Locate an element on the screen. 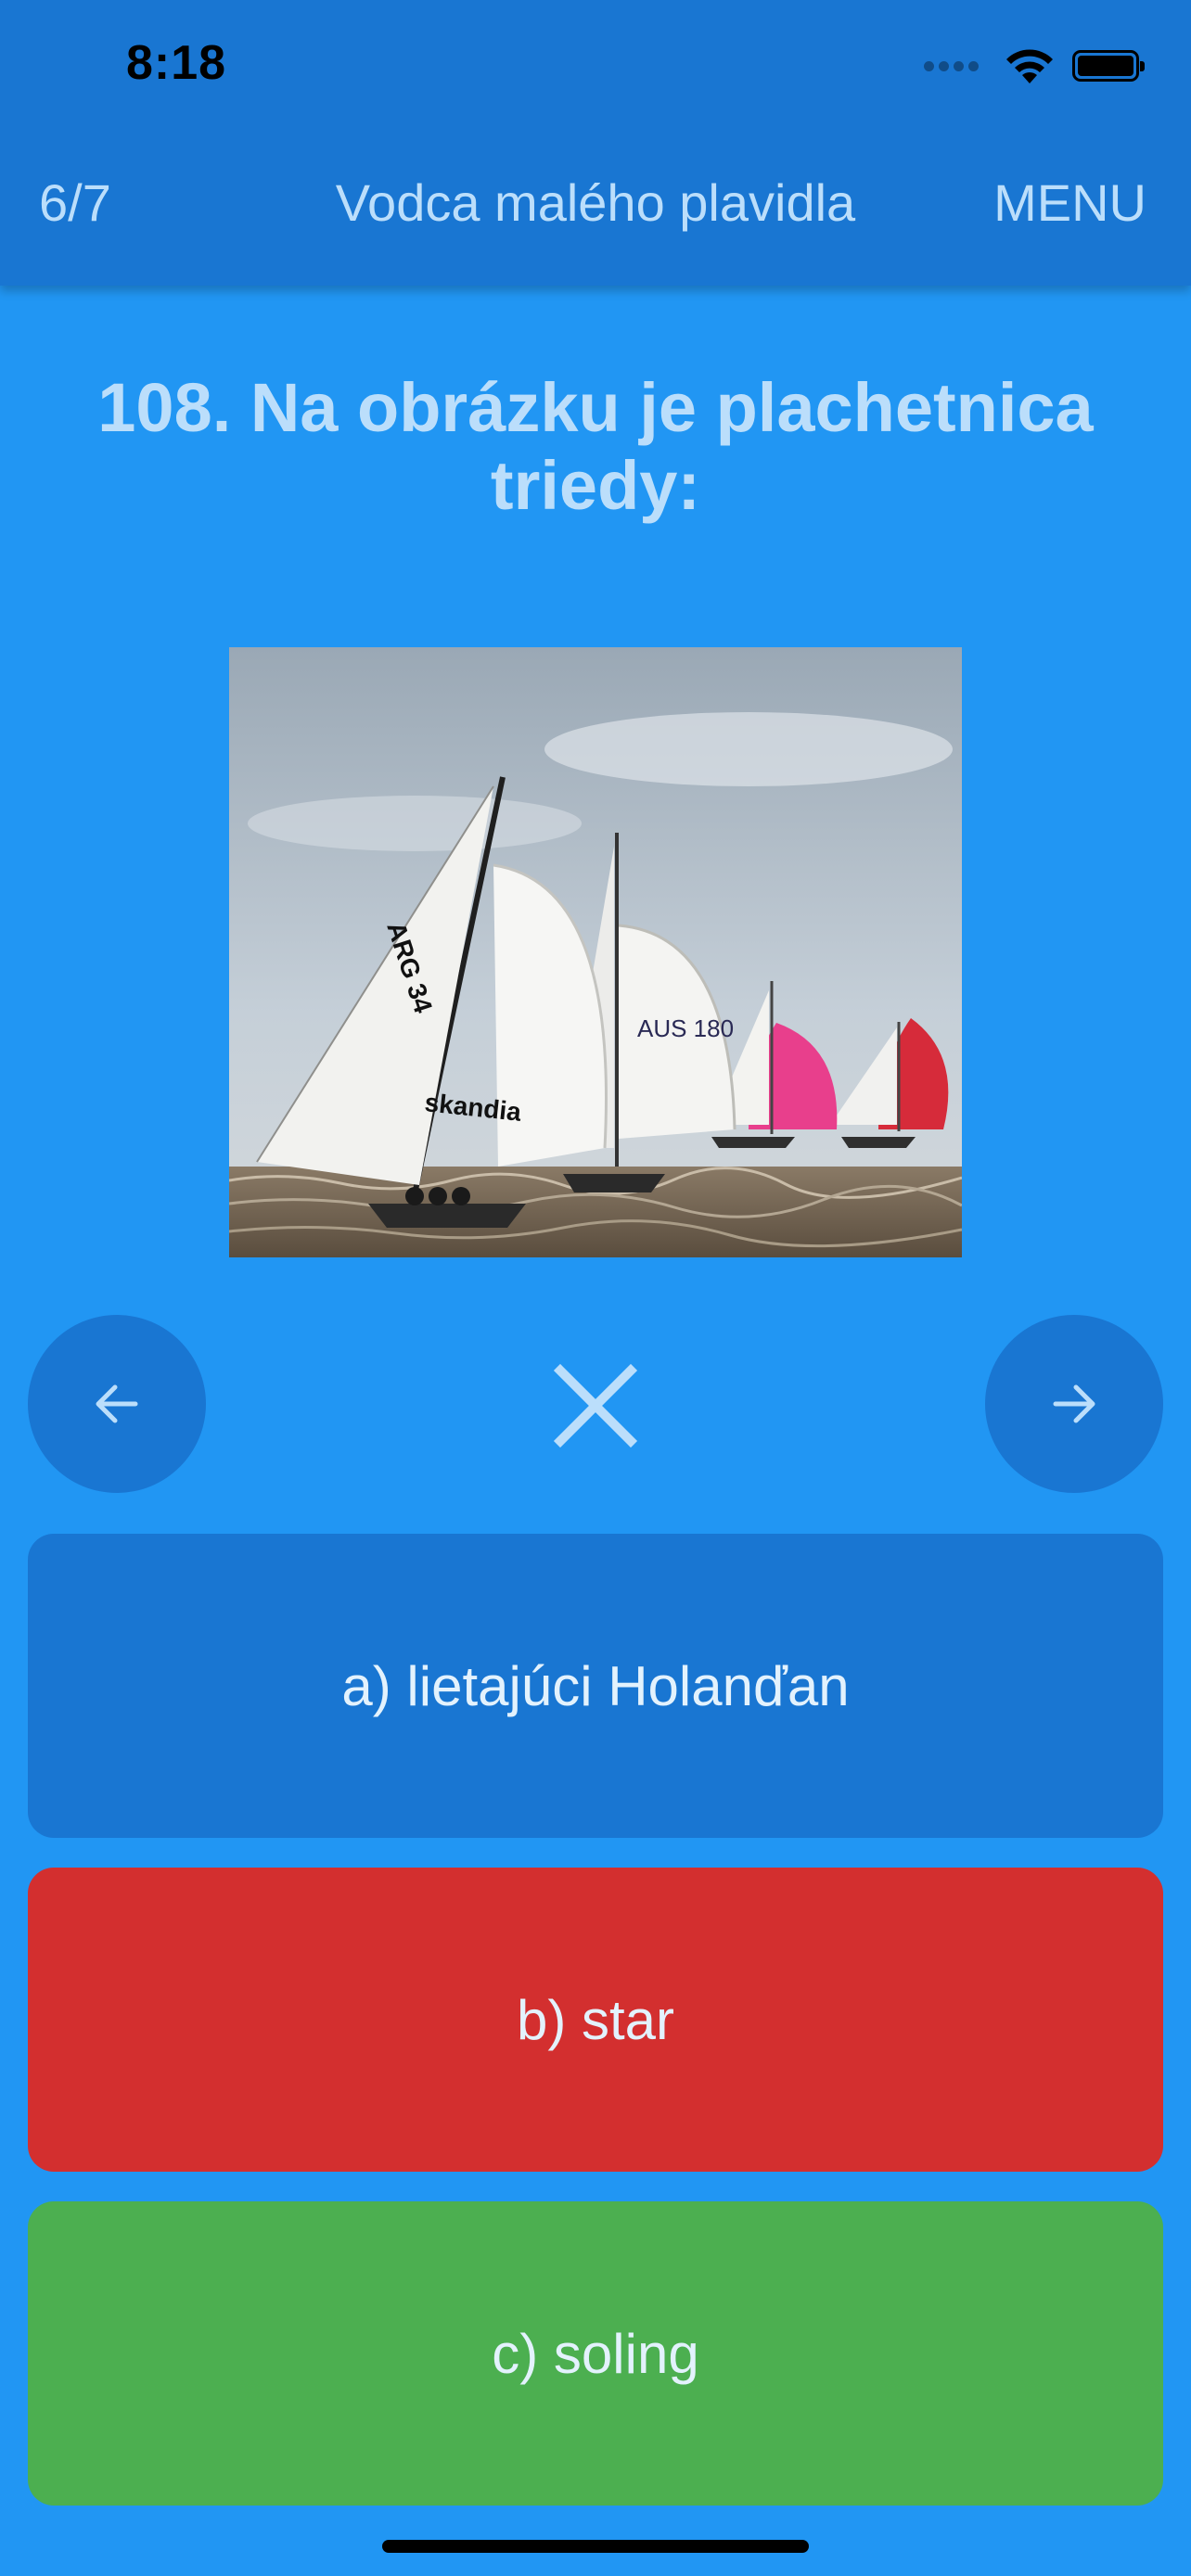 Image resolution: width=1191 pixels, height=2576 pixels. battery-icon is located at coordinates (1108, 66).